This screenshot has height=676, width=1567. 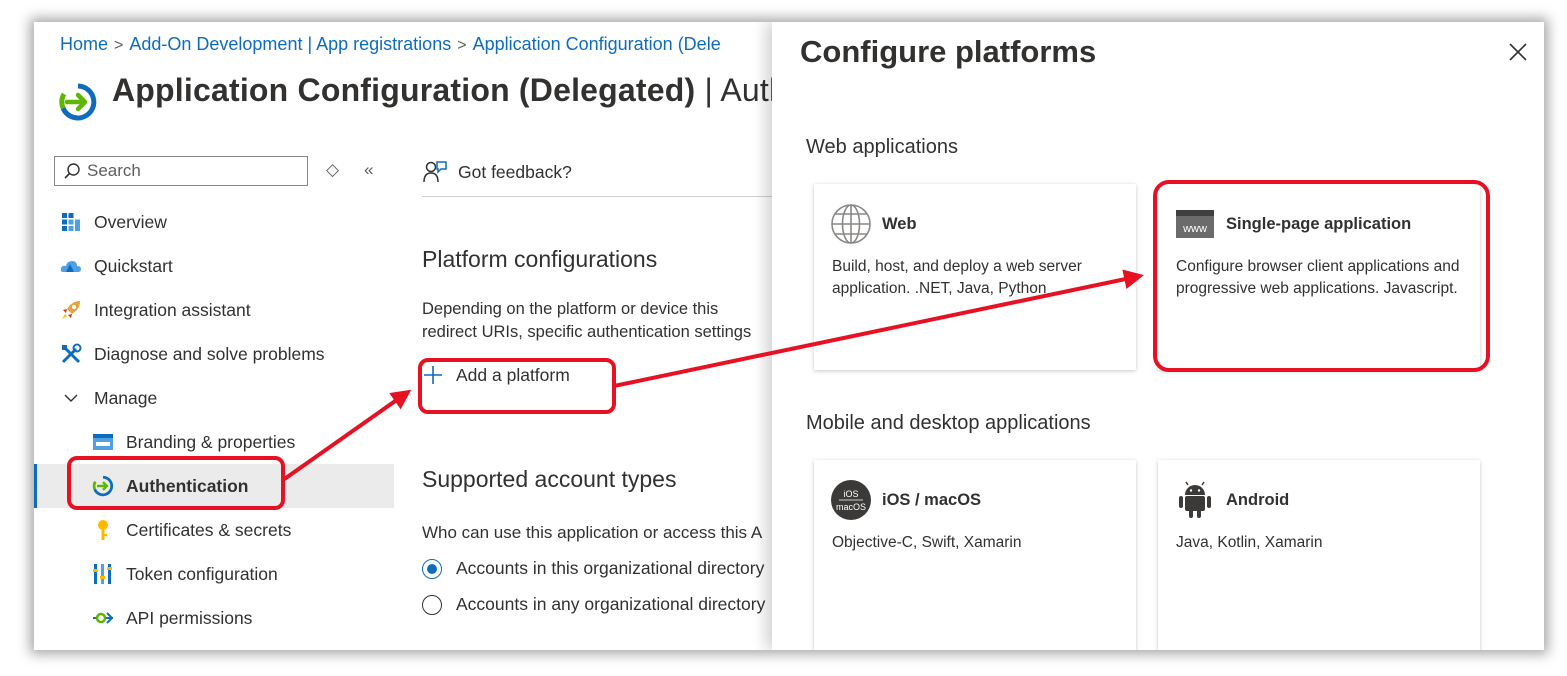 What do you see at coordinates (103, 618) in the screenshot?
I see `api-permissions-icon` at bounding box center [103, 618].